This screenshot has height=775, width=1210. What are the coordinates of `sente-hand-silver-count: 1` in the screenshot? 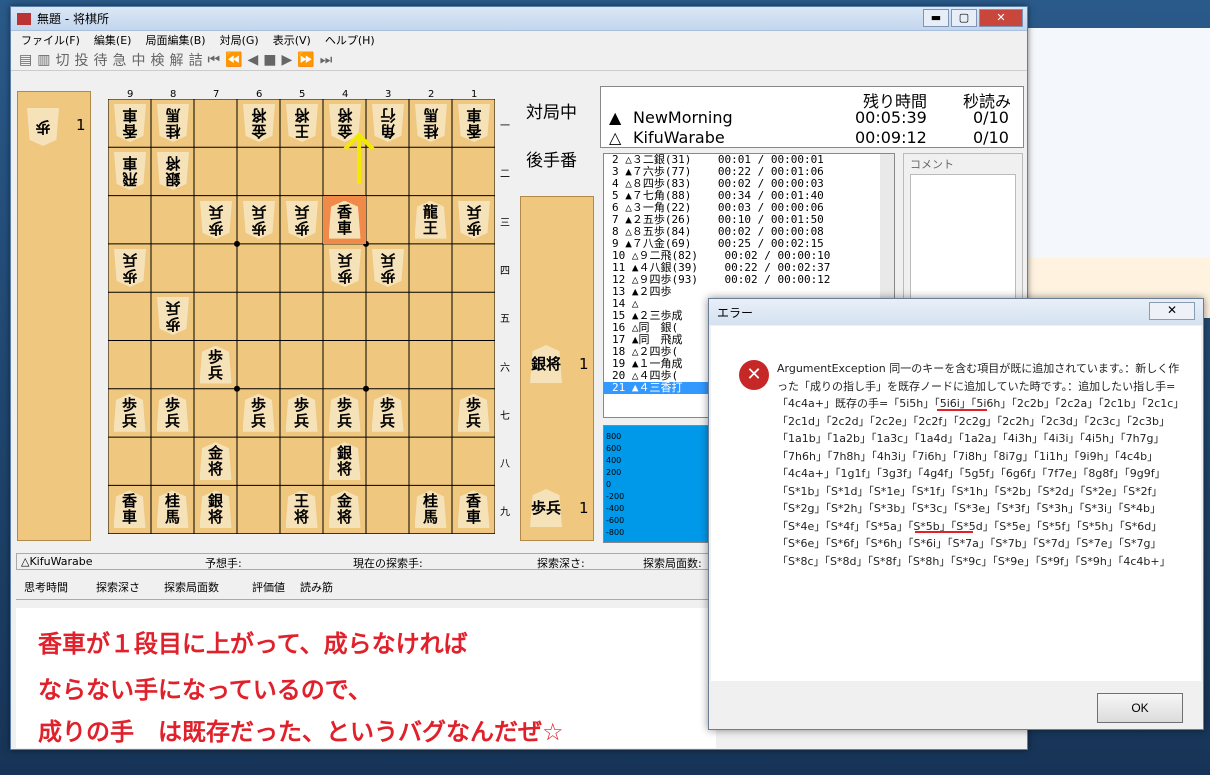 It's located at (584, 364).